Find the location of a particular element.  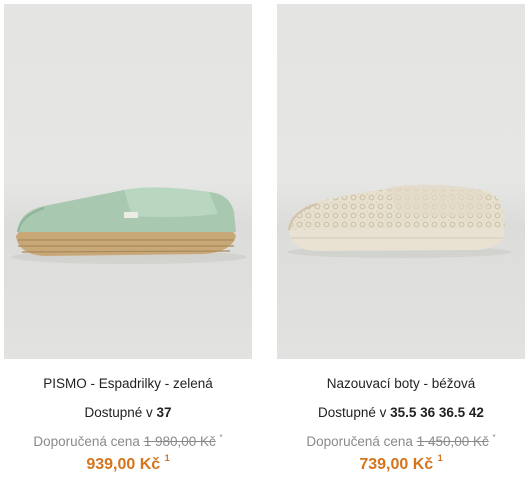

lace-slip-on-shoe-illustration is located at coordinates (399, 221).